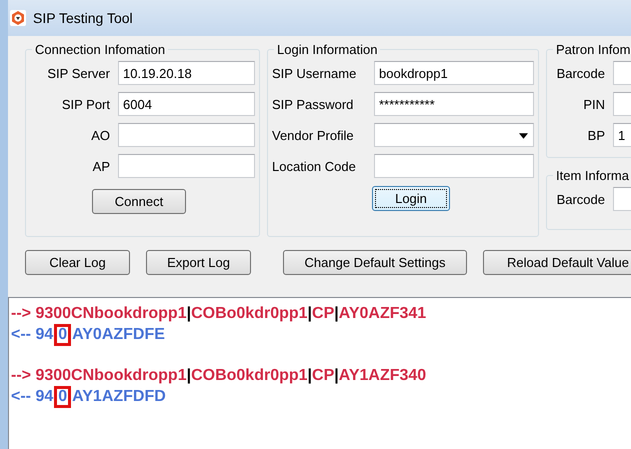 This screenshot has height=449, width=631. Describe the element at coordinates (557, 262) in the screenshot. I see `toolbar-button: Reload Default Value` at that location.